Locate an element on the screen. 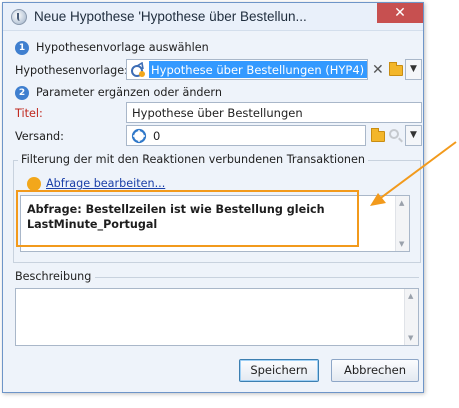 This screenshot has height=408, width=459. template-value: Hypothese über Bestellungen (HYP4) is located at coordinates (258, 69).